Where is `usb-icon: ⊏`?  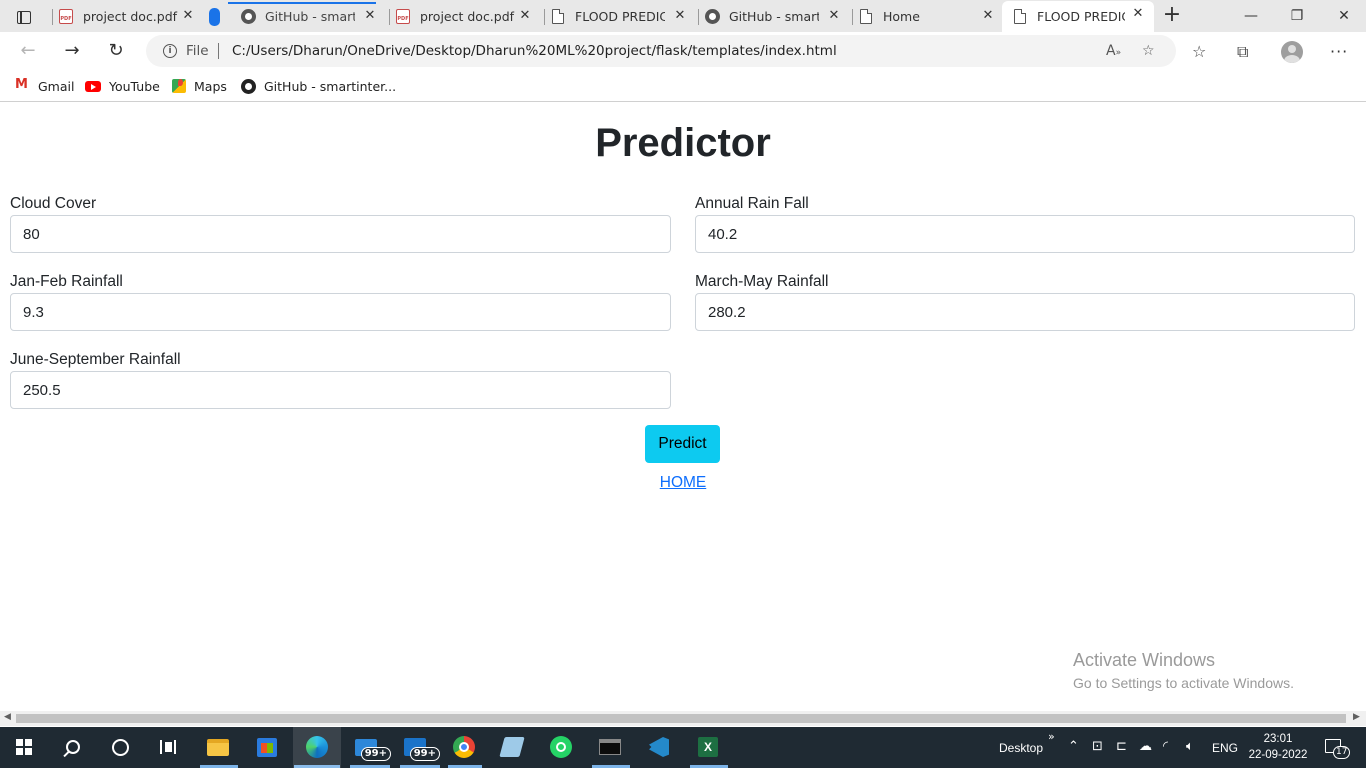
usb-icon: ⊏ is located at coordinates (1121, 746).